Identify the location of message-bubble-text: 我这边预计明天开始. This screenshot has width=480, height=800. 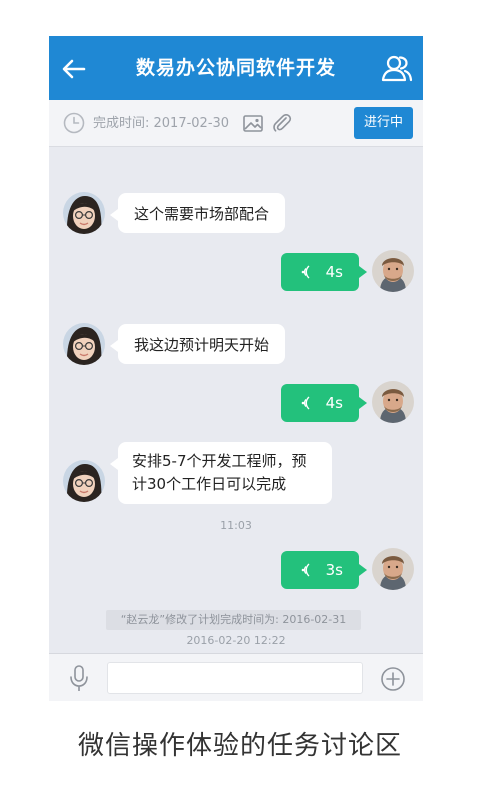
(197, 344).